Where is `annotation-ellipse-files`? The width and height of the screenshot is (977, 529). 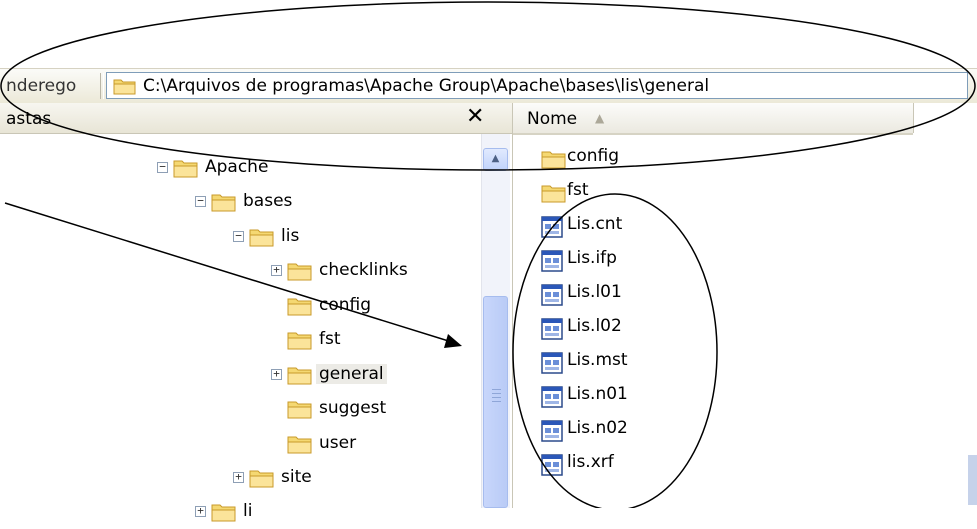
annotation-ellipse-files is located at coordinates (615, 350).